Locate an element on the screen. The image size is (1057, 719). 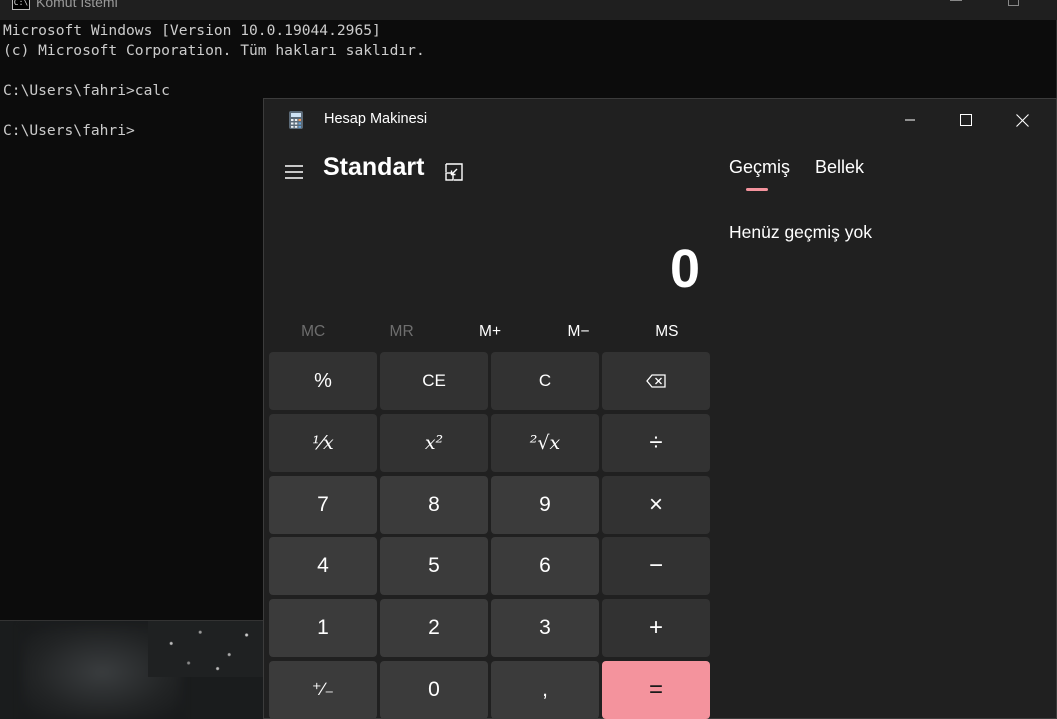
add-button: + is located at coordinates (656, 628).